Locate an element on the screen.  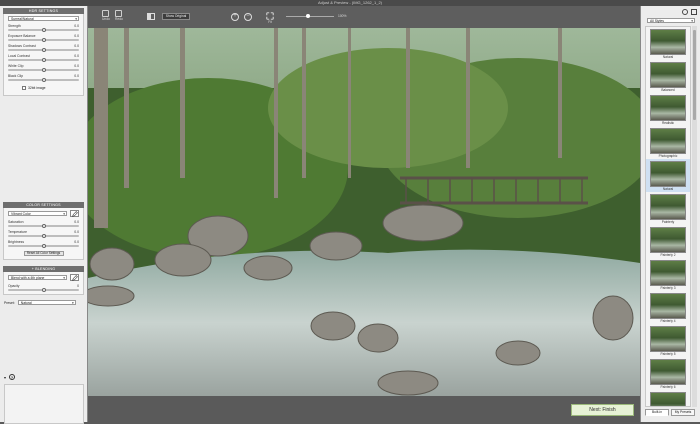
style-thumbnail: Vibrant is located at coordinates (668, 398).